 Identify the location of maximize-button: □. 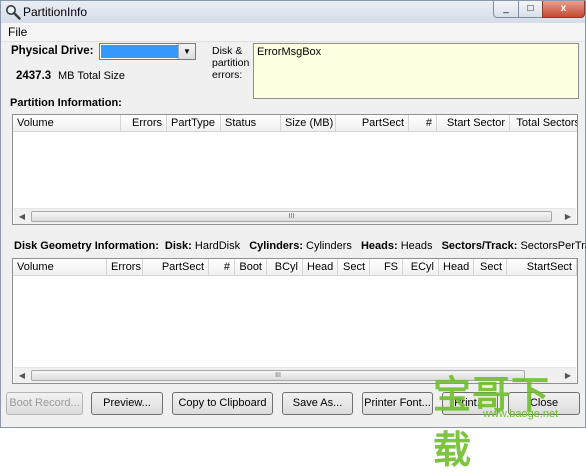
(530, 9).